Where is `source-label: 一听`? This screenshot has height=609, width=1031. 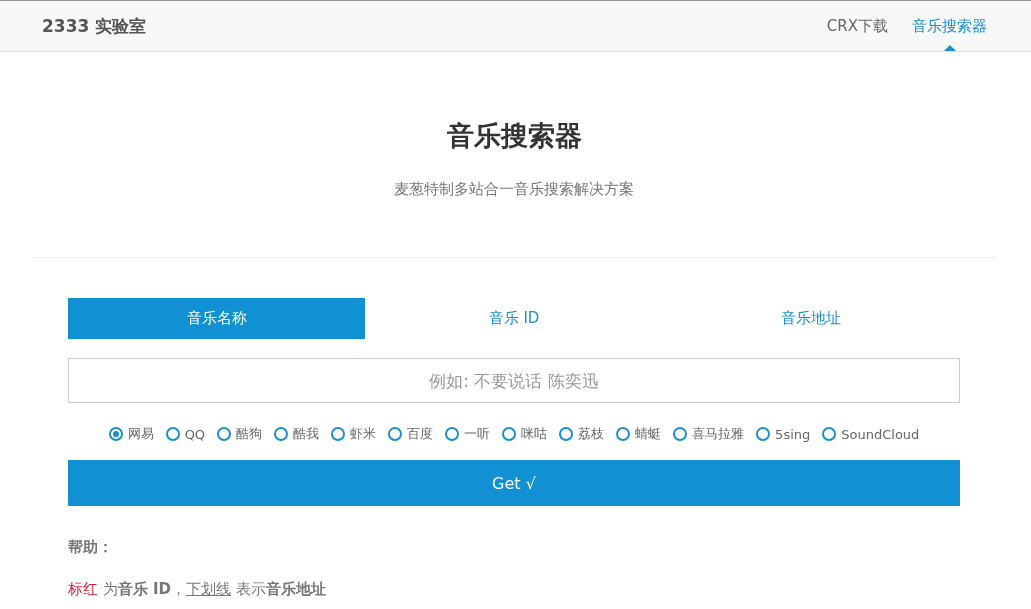 source-label: 一听 is located at coordinates (477, 434).